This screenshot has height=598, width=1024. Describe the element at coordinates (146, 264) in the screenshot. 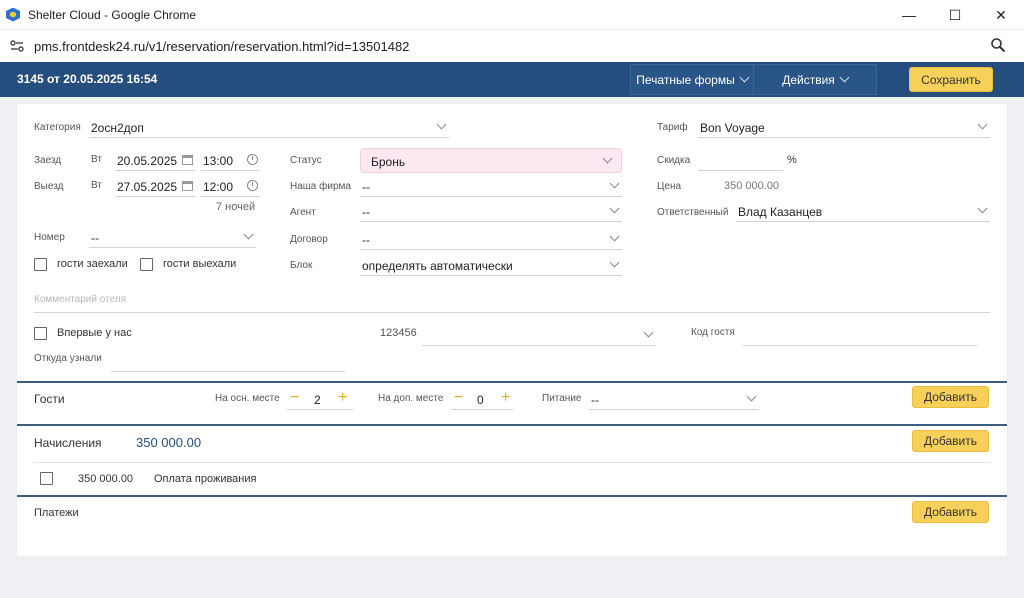

I see `guests-checked-out-checkbox` at that location.